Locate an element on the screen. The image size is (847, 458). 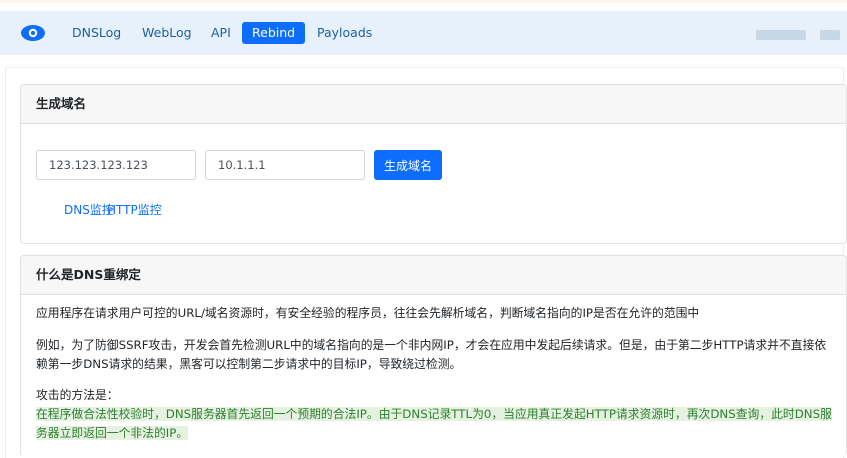
nav-item-payloads: Payloads is located at coordinates (344, 33).